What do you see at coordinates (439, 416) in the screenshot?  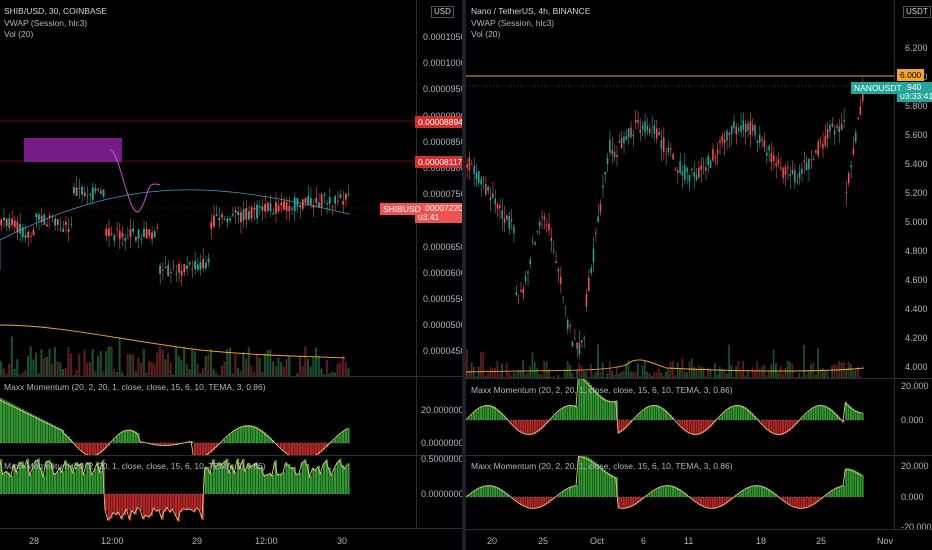 I see `left-momentum1-axis: 20.00000000 0.00000000` at bounding box center [439, 416].